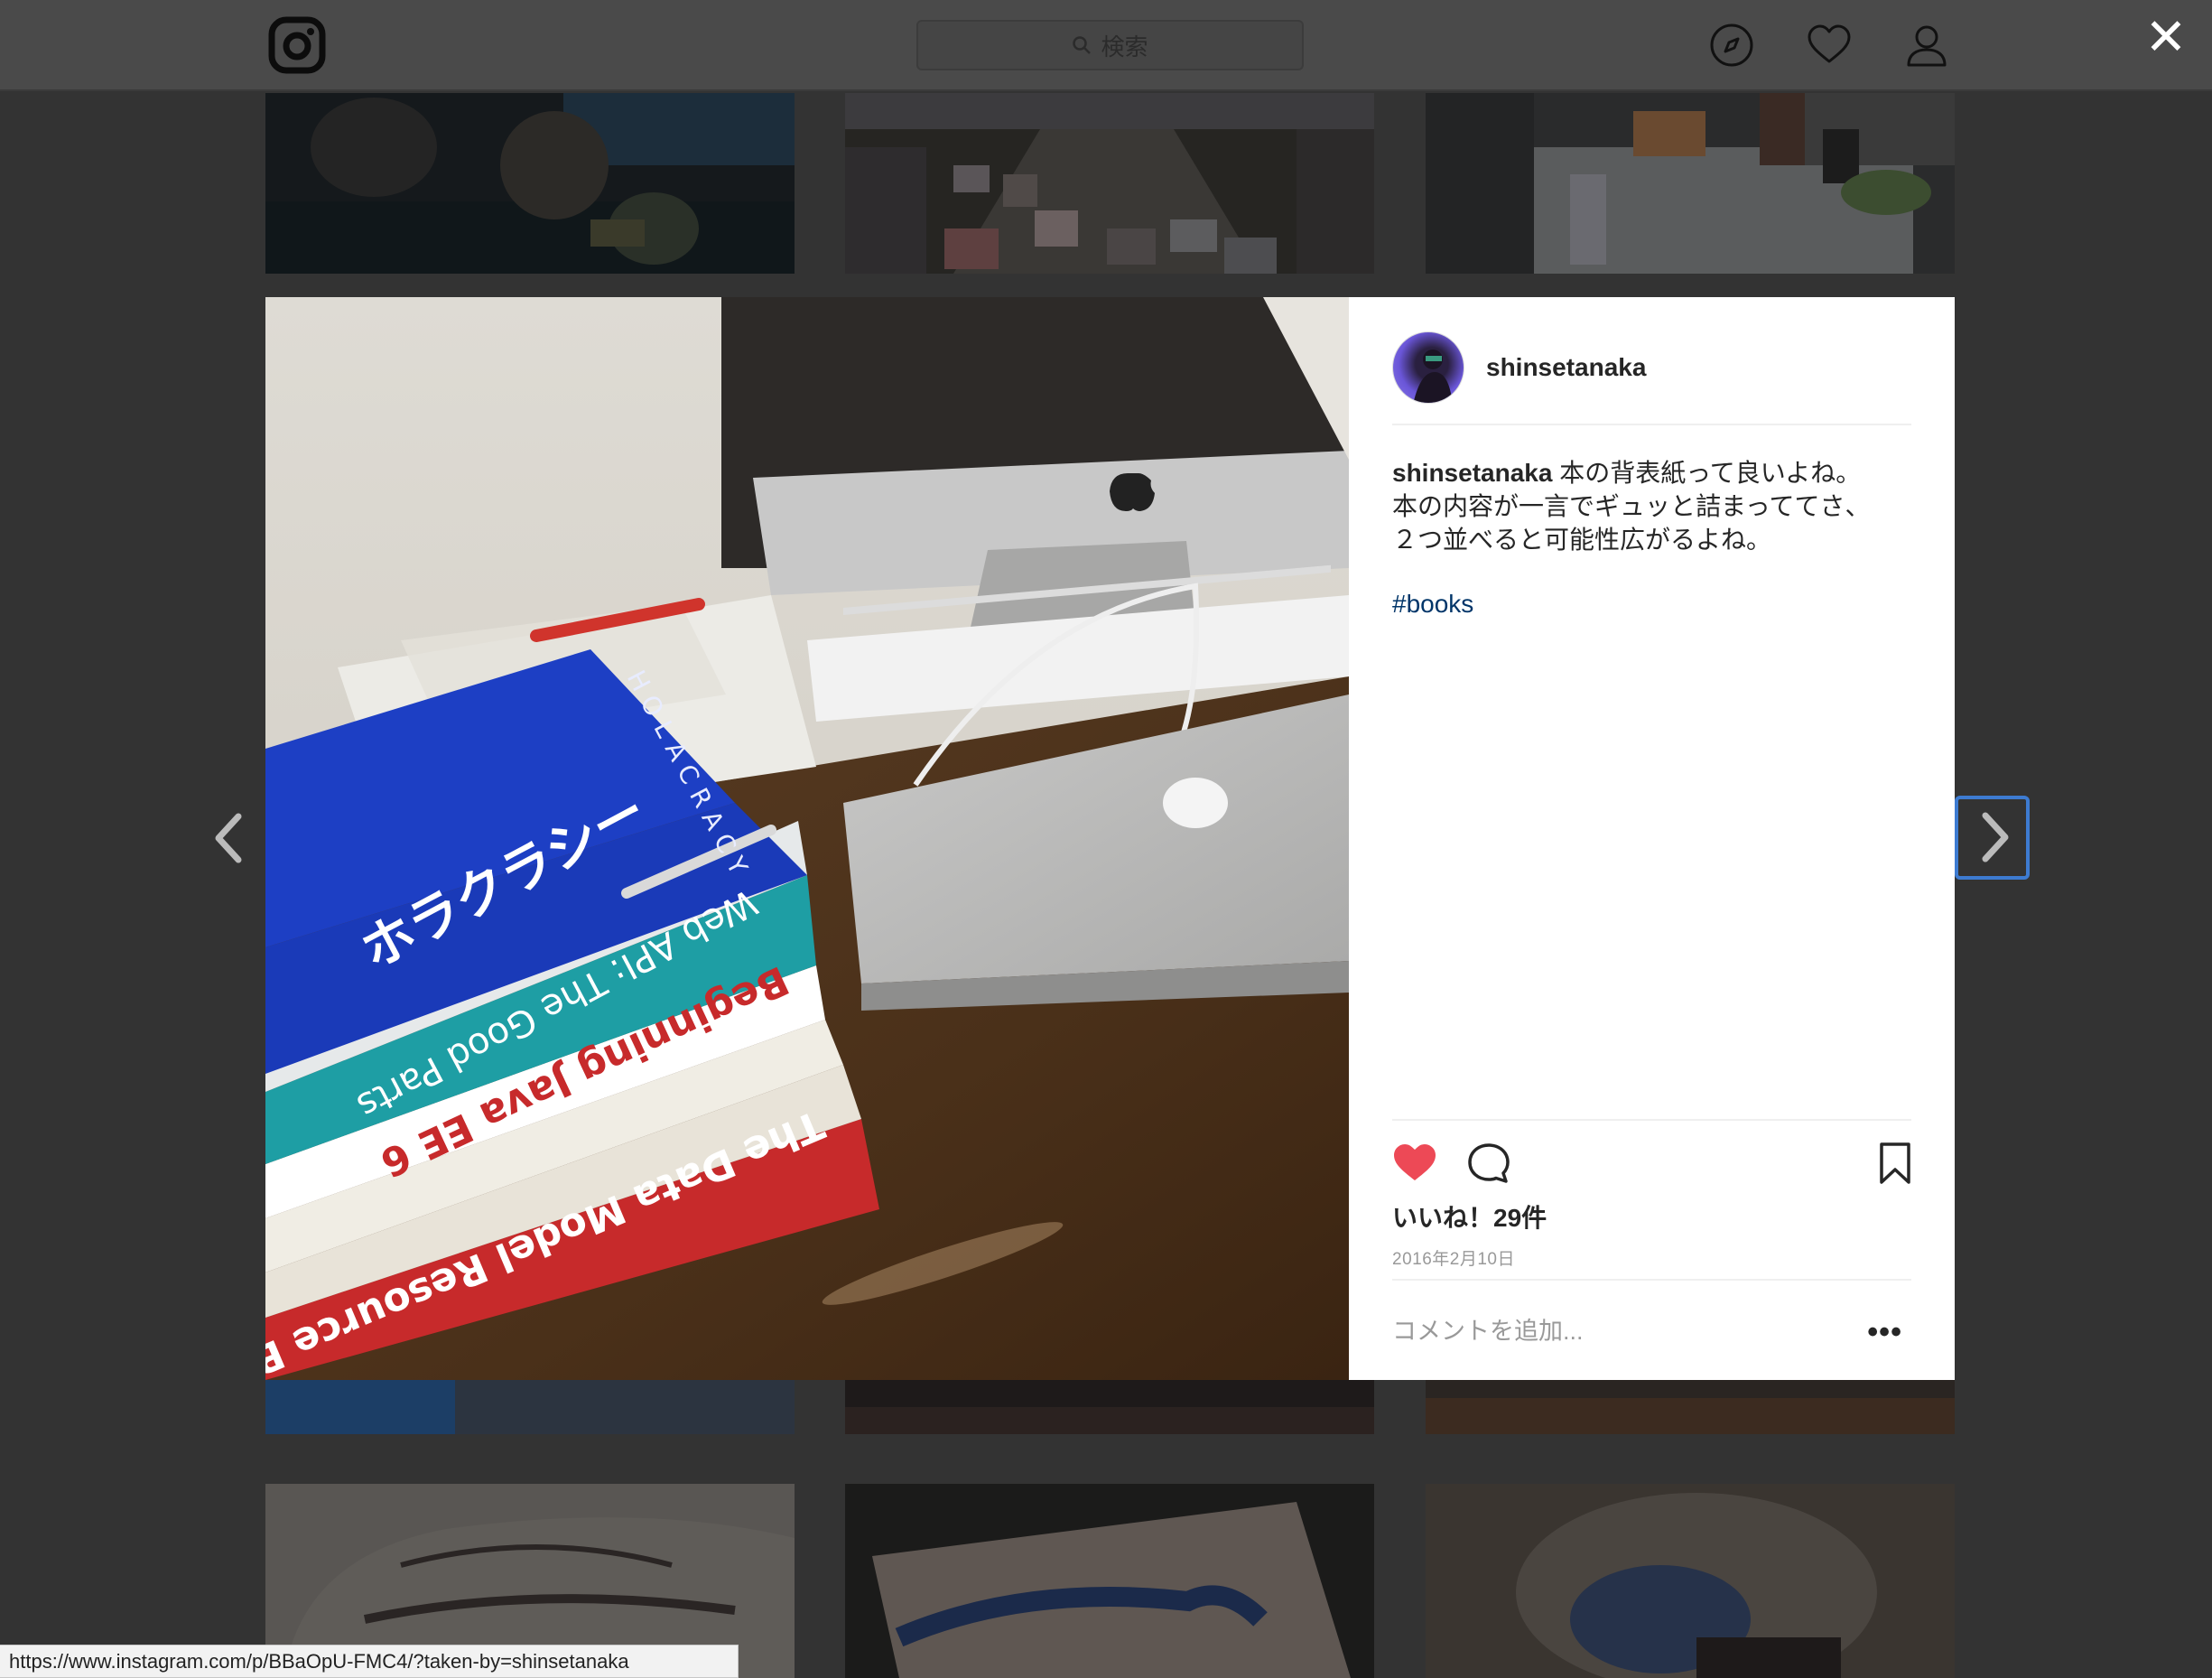  Describe the element at coordinates (1618, 1331) in the screenshot. I see `comment-input` at that location.